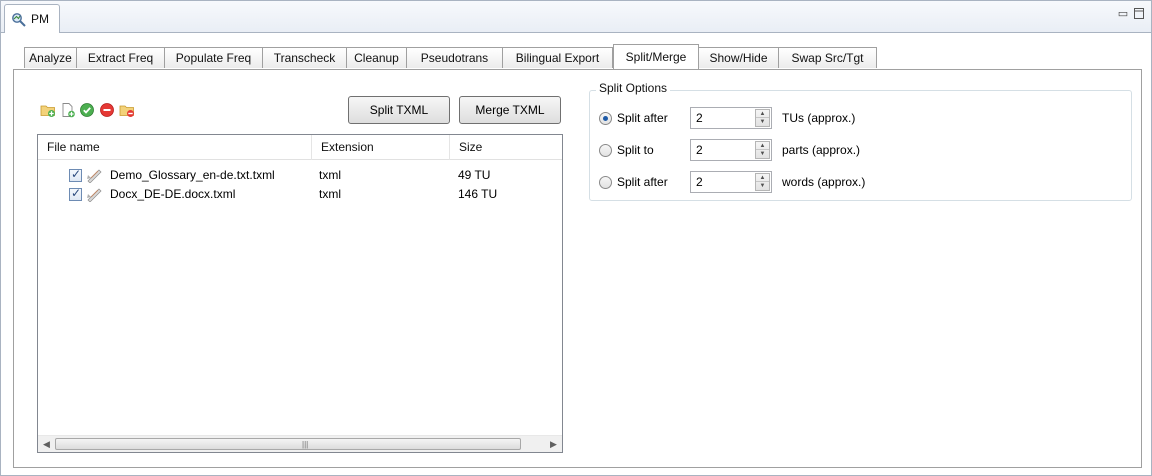 The height and width of the screenshot is (476, 1152). Describe the element at coordinates (68, 110) in the screenshot. I see `add-file-icon` at that location.